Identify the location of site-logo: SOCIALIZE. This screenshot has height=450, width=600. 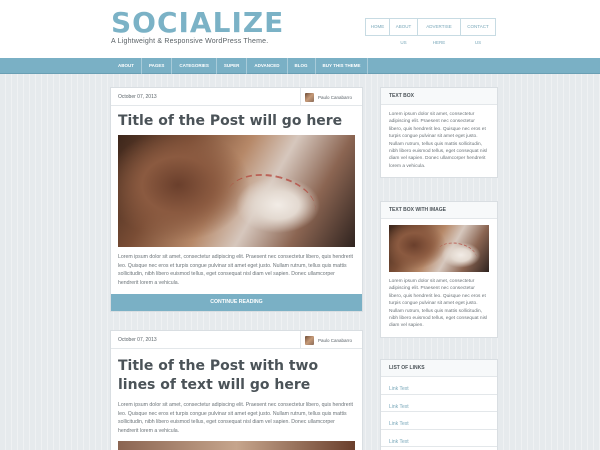
(197, 23).